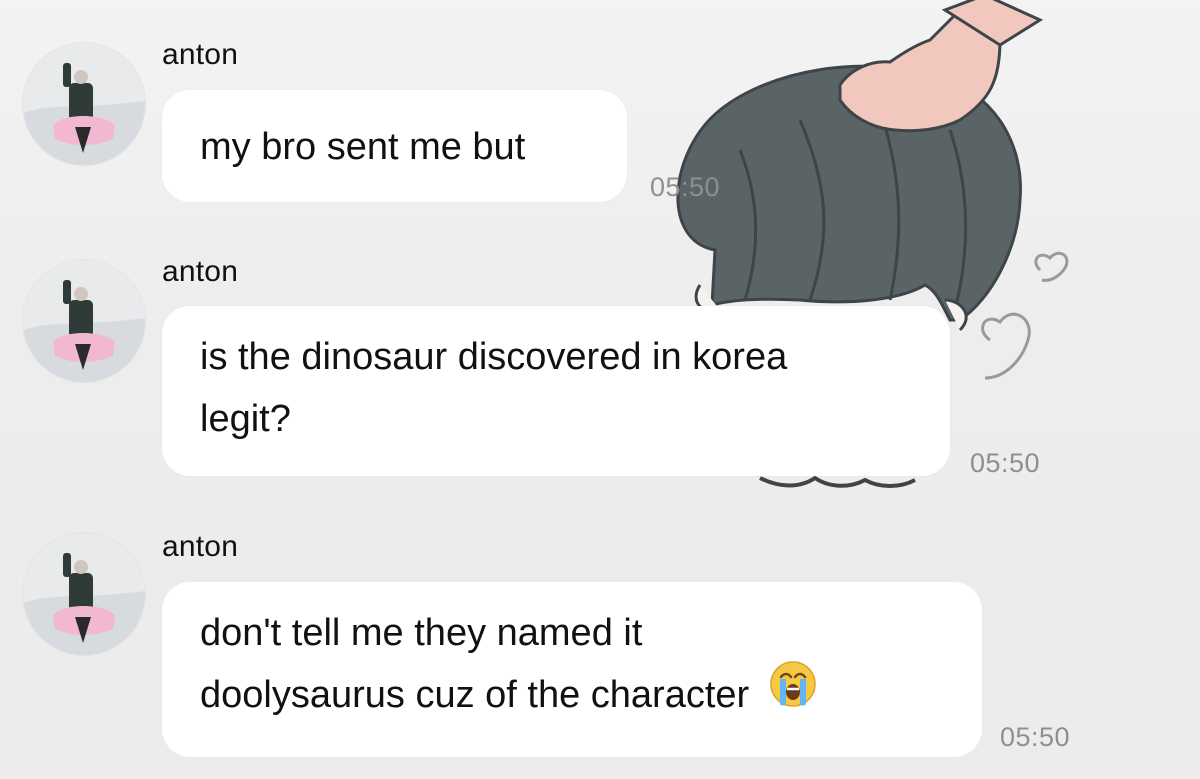  I want to click on message-text-line: legit?, so click(245, 419).